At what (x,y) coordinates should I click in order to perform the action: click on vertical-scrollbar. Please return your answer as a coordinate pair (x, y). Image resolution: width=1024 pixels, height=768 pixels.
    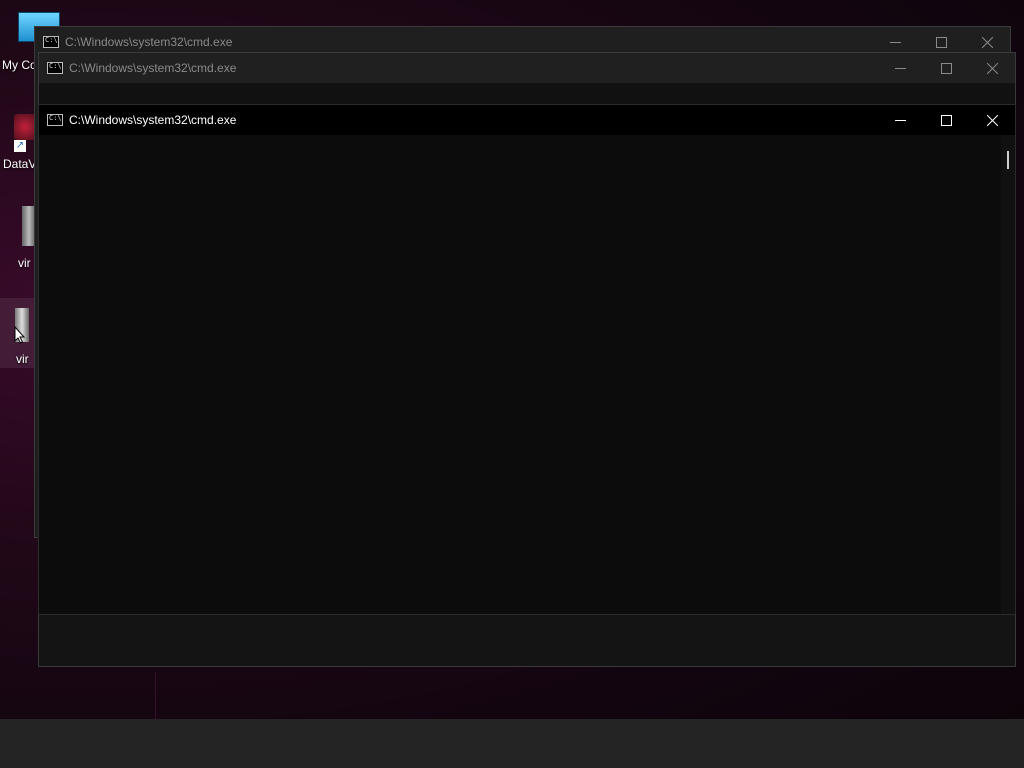
    Looking at the image, I should click on (1008, 374).